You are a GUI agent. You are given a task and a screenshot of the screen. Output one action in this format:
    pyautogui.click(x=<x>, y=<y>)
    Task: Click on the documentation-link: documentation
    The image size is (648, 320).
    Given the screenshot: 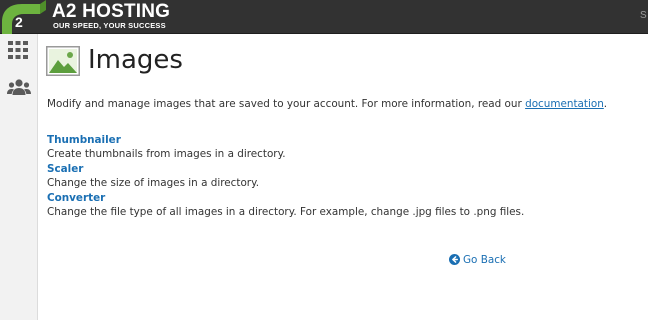 What is the action you would take?
    pyautogui.click(x=564, y=104)
    